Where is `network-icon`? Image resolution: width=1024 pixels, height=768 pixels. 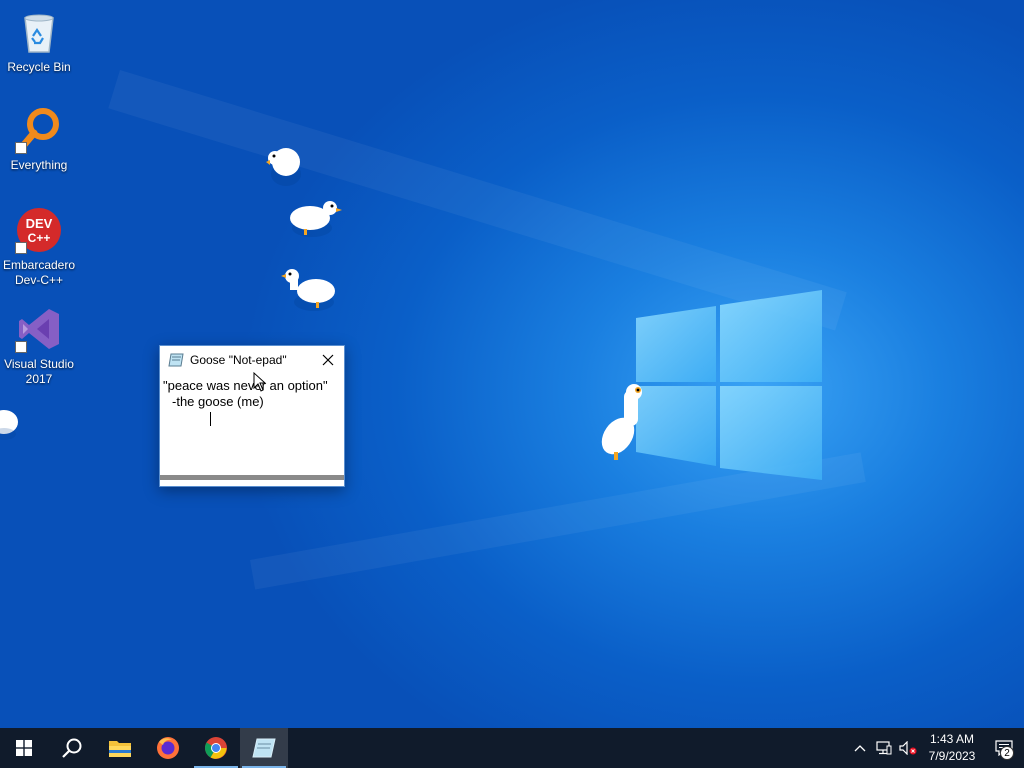 network-icon is located at coordinates (884, 748).